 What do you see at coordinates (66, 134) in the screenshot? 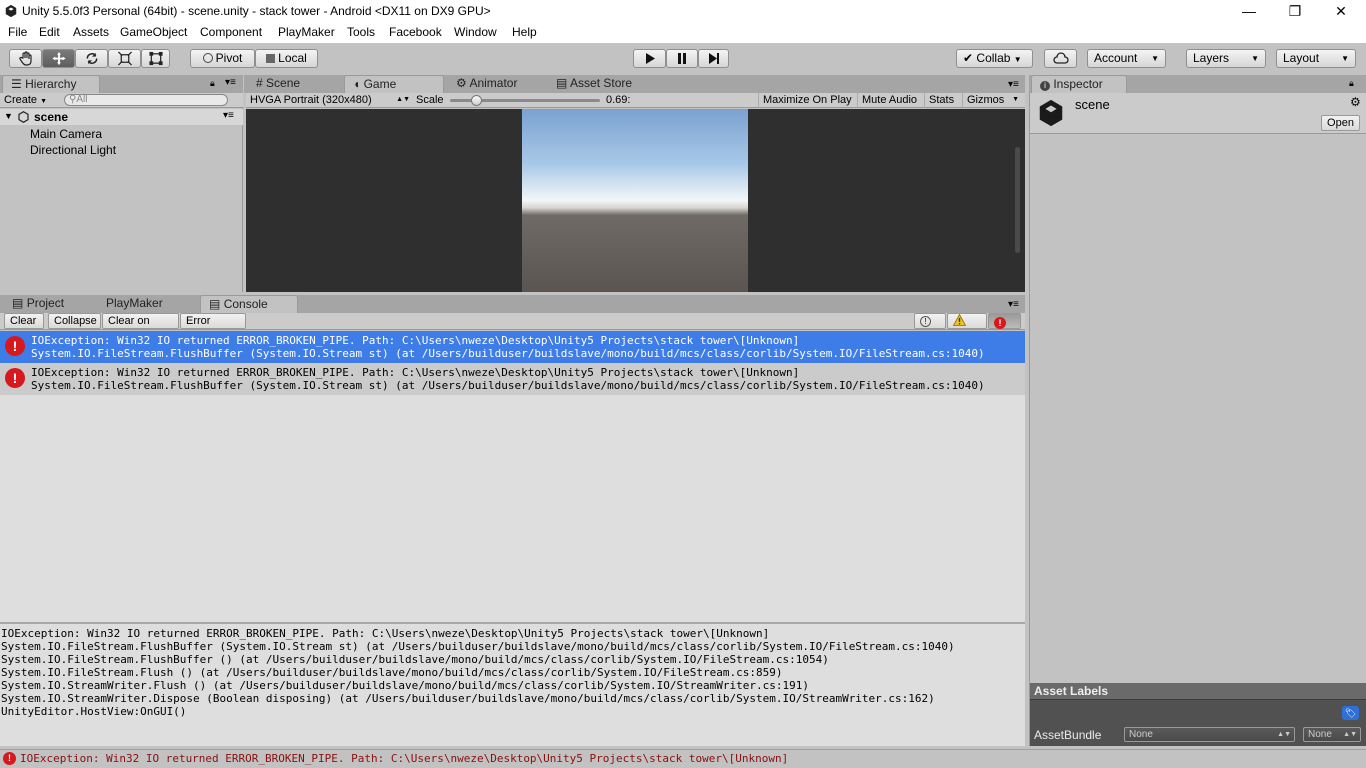
I see `hierarchy-item-main-camera: Main Camera` at bounding box center [66, 134].